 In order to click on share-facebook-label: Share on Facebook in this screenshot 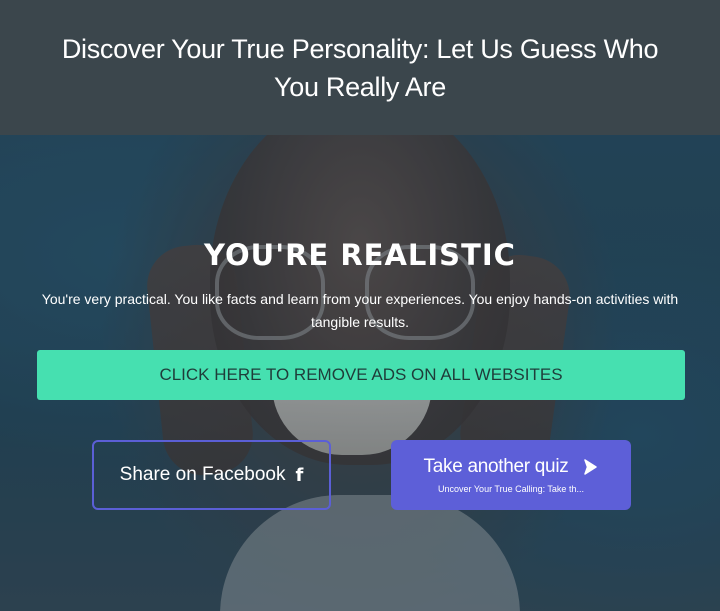, I will do `click(202, 474)`.